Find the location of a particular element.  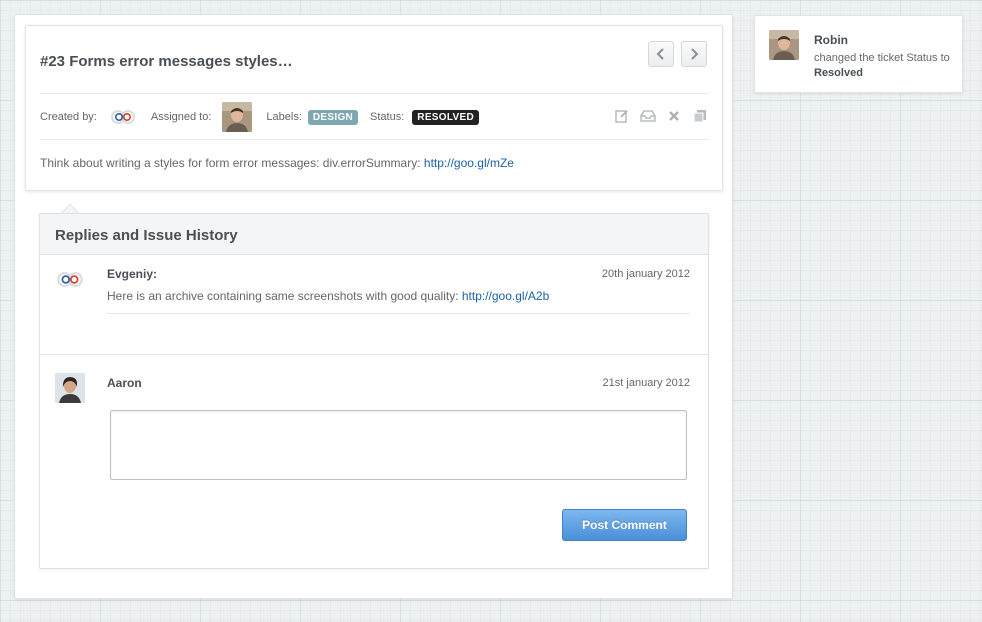

reply-author-avatar is located at coordinates (70, 388).